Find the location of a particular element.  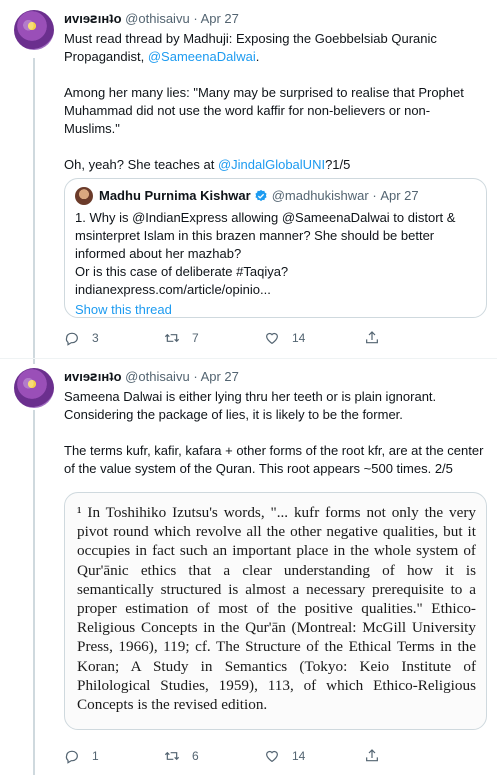

quote-handle: @madhukishwar is located at coordinates (320, 195).